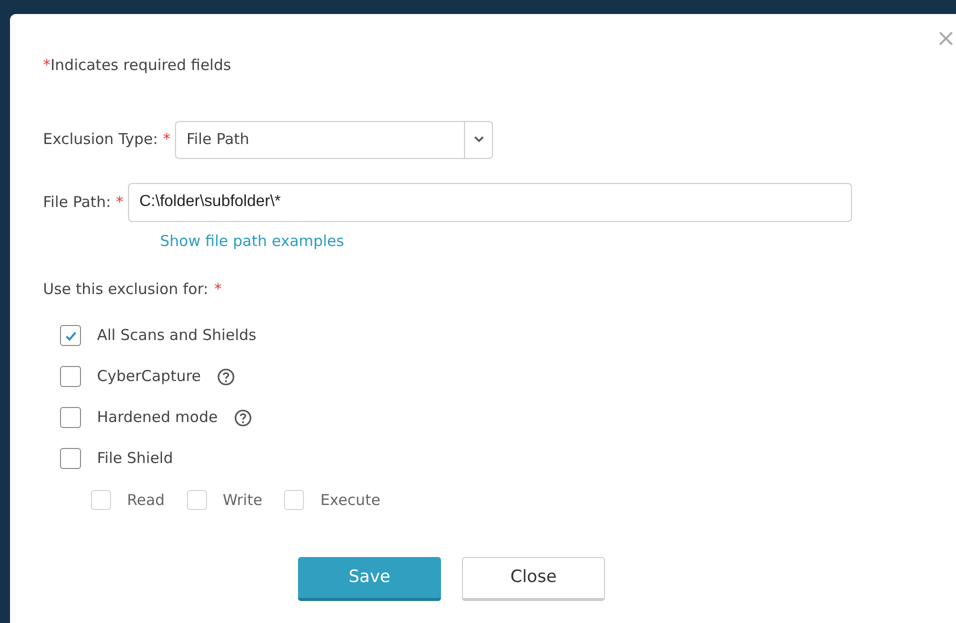 The image size is (956, 623). What do you see at coordinates (125, 289) in the screenshot?
I see `field-label: Use this exclusion for:` at bounding box center [125, 289].